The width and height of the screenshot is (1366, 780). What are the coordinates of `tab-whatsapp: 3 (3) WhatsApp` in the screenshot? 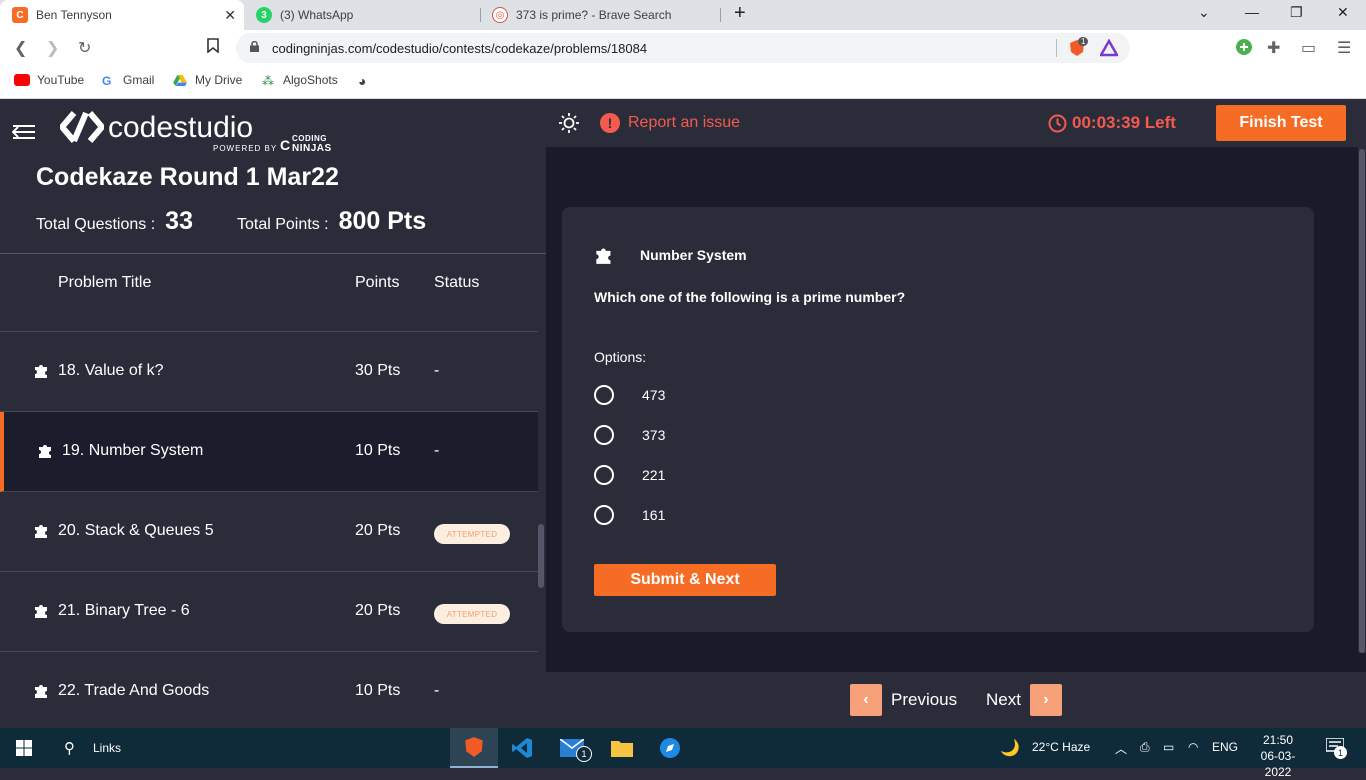 It's located at (362, 15).